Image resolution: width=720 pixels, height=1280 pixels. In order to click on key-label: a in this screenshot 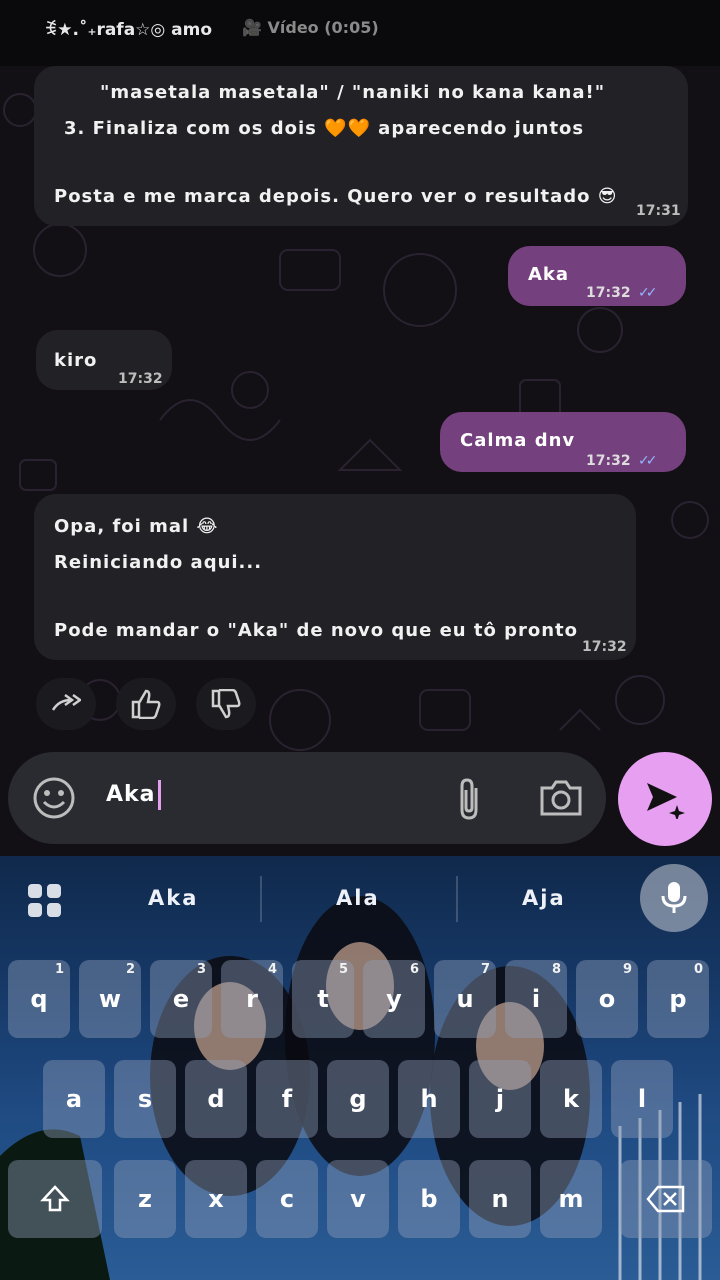, I will do `click(74, 1099)`.